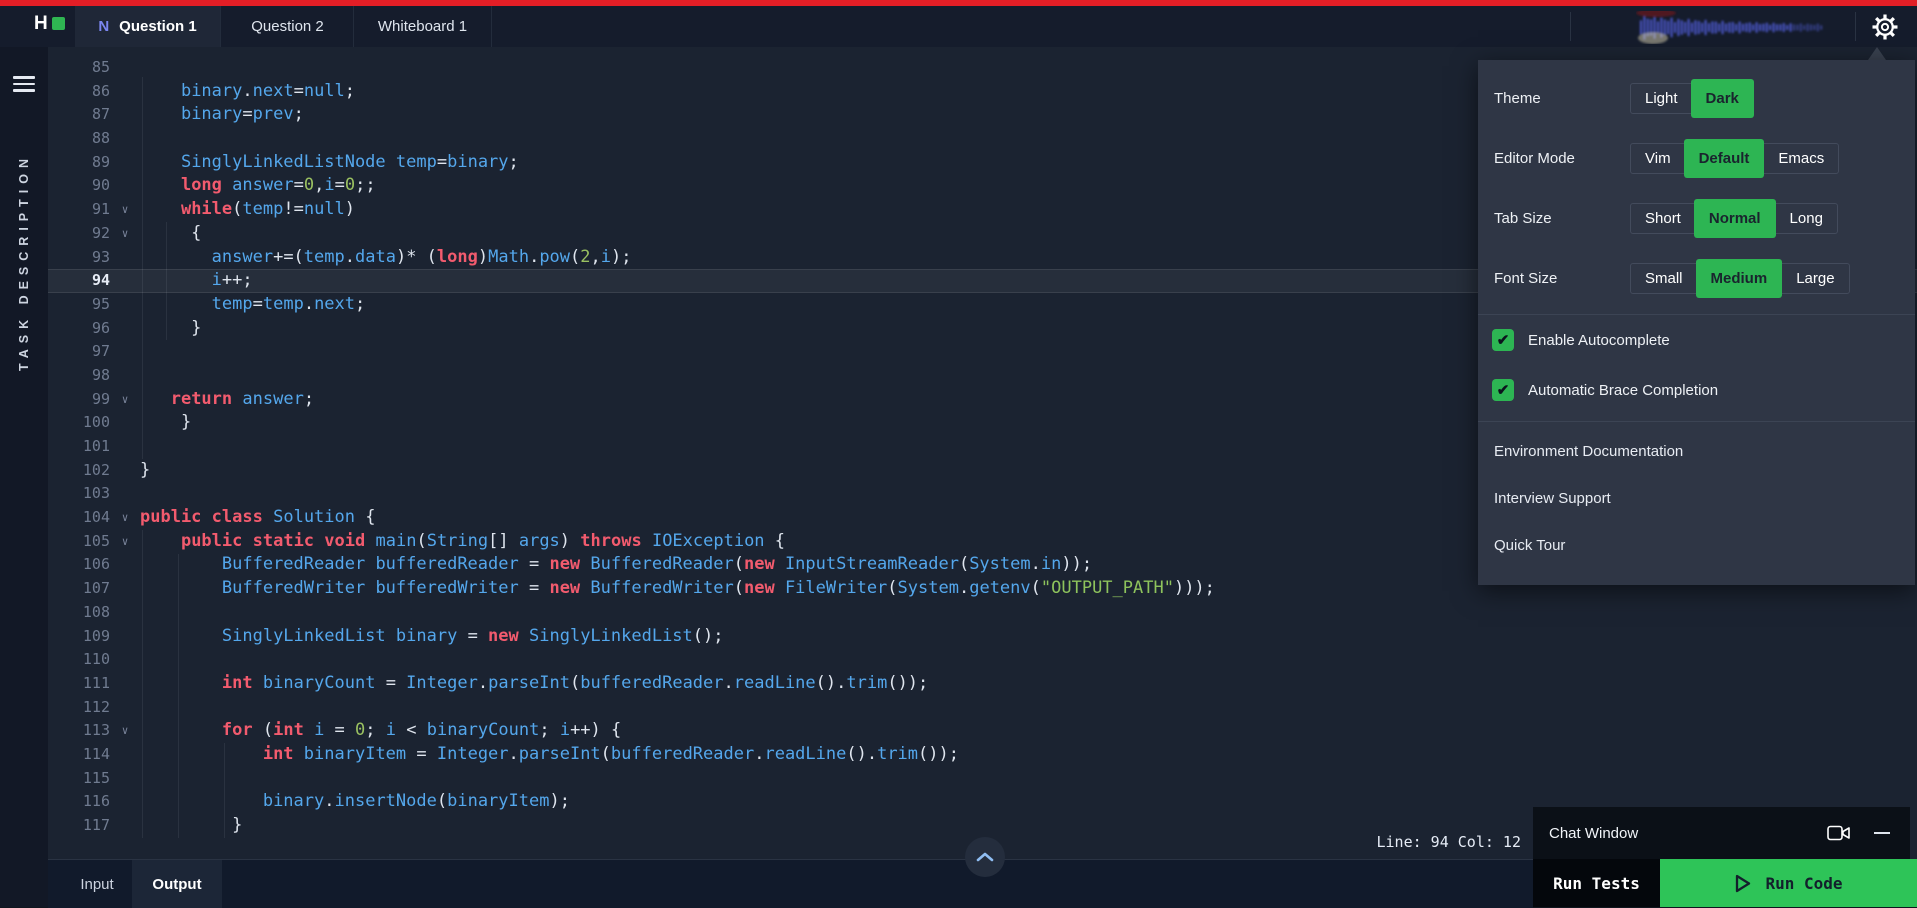 The width and height of the screenshot is (1917, 908). What do you see at coordinates (242, 114) in the screenshot?
I see `code-text: binary=prev;` at bounding box center [242, 114].